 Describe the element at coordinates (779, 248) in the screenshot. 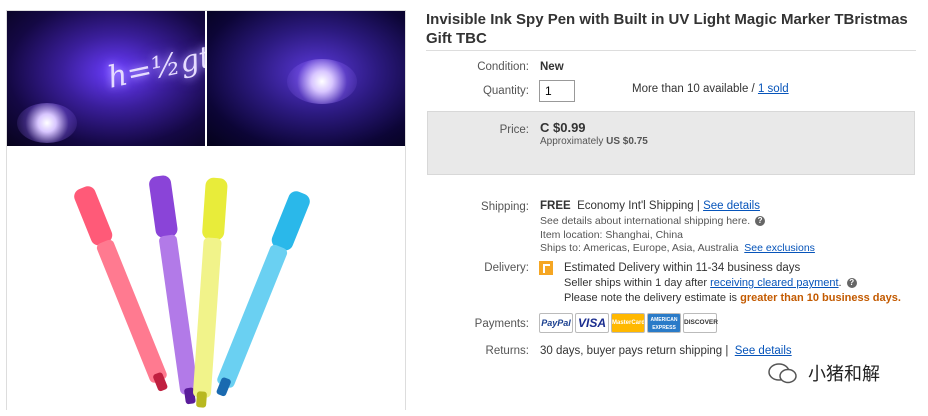

I see `see-exclusions-link: See exclusions` at that location.